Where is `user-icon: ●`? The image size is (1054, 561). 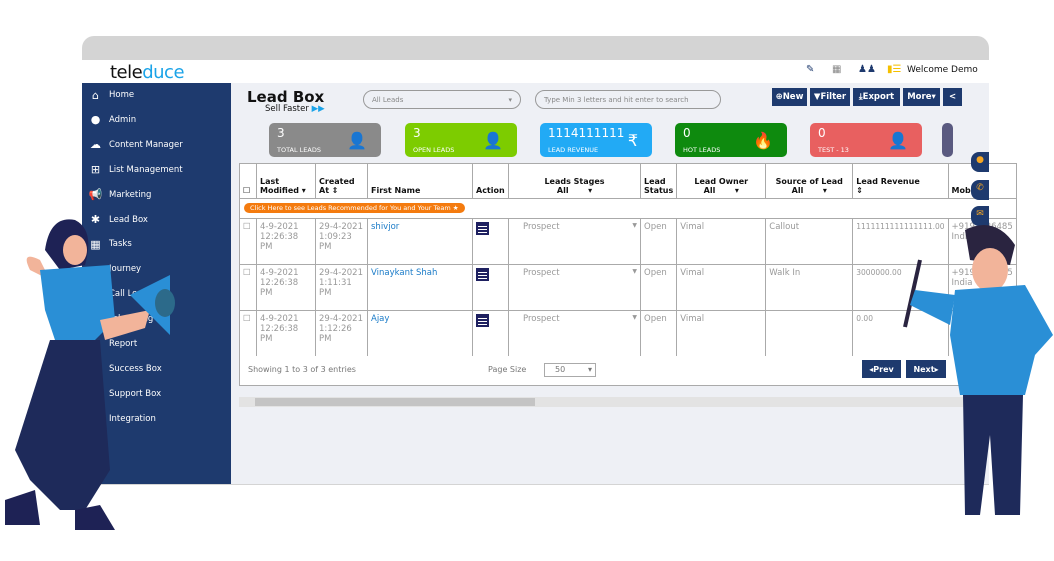
user-icon: ● is located at coordinates (95, 120).